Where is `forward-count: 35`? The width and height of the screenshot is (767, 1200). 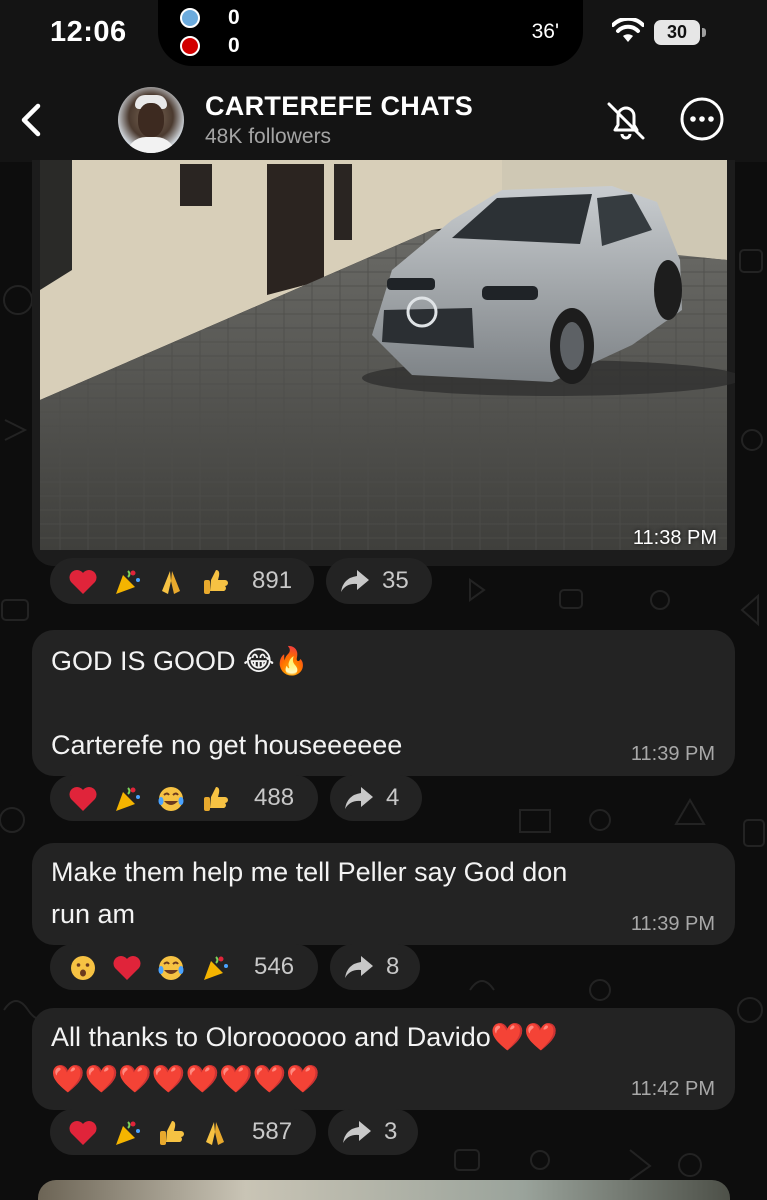 forward-count: 35 is located at coordinates (395, 580).